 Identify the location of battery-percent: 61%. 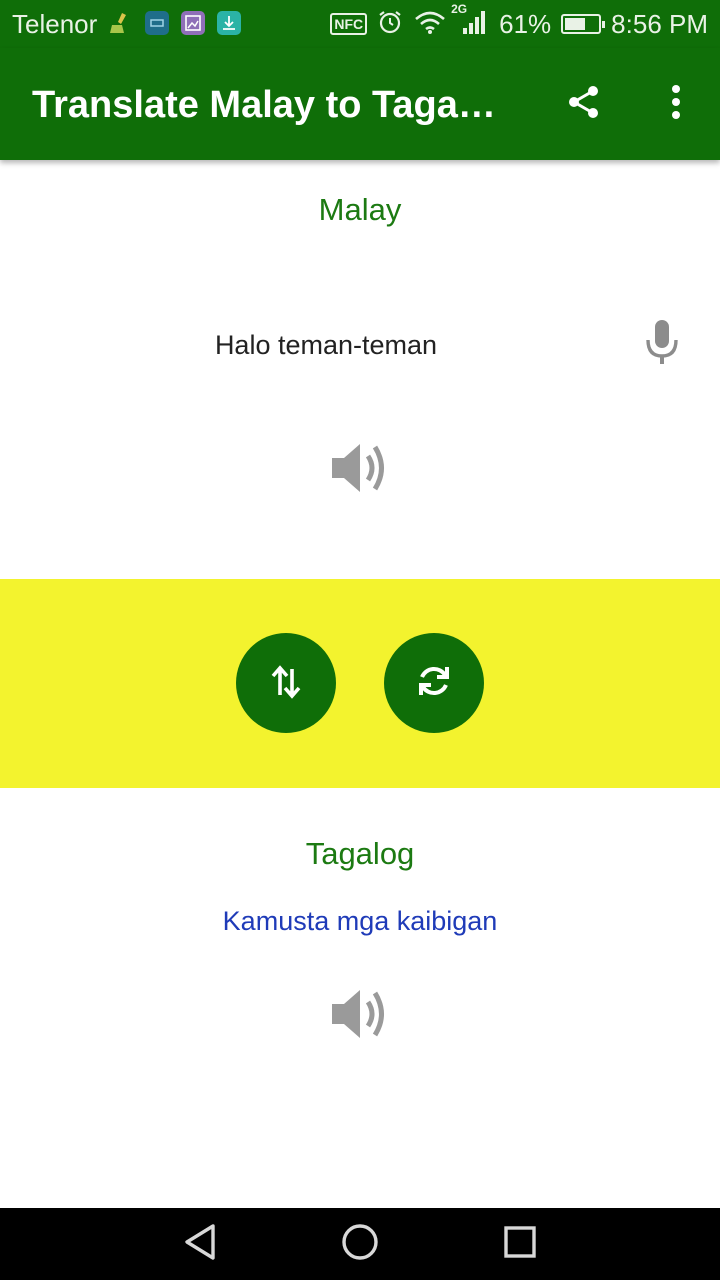
(525, 23).